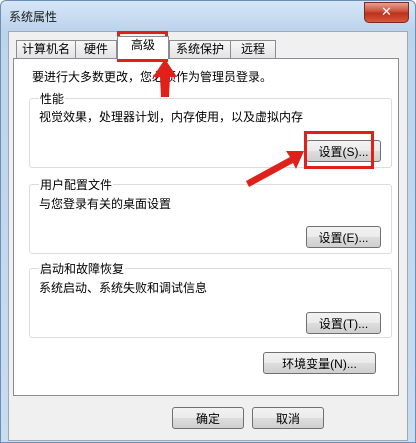  What do you see at coordinates (76, 184) in the screenshot?
I see `user-profiles-title: 用户配置文件` at bounding box center [76, 184].